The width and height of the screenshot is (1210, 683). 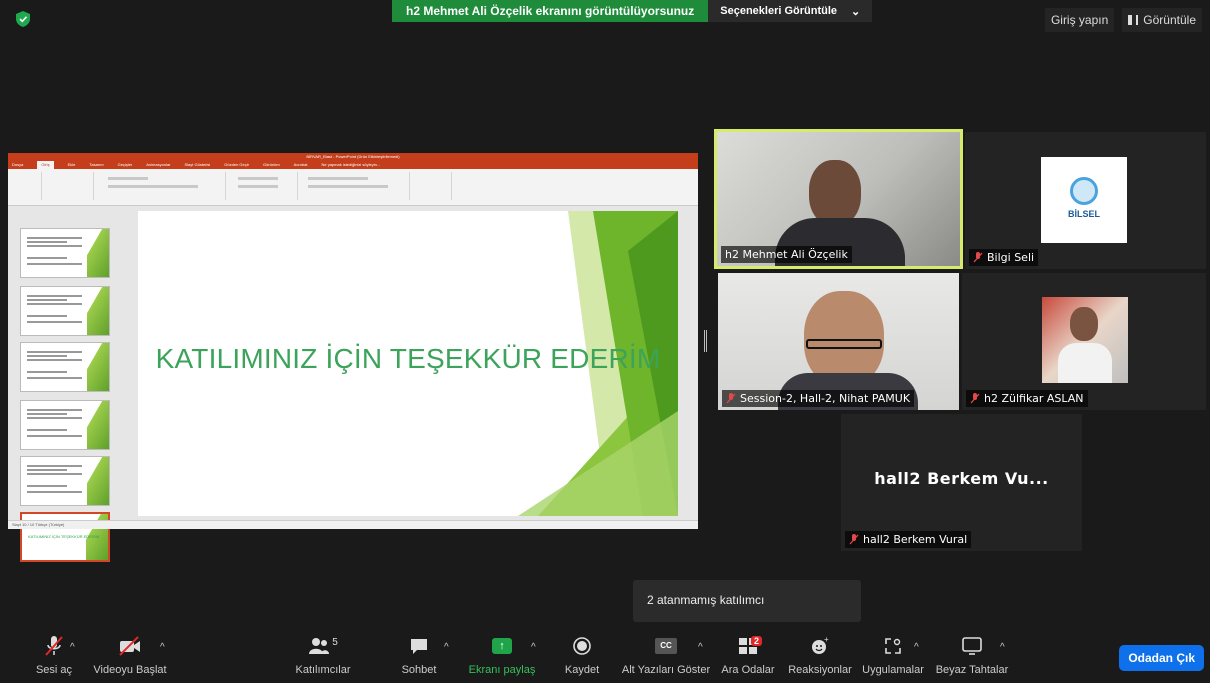 I want to click on breakout-rooms-button: 2 Ara Odalar, so click(x=748, y=657).